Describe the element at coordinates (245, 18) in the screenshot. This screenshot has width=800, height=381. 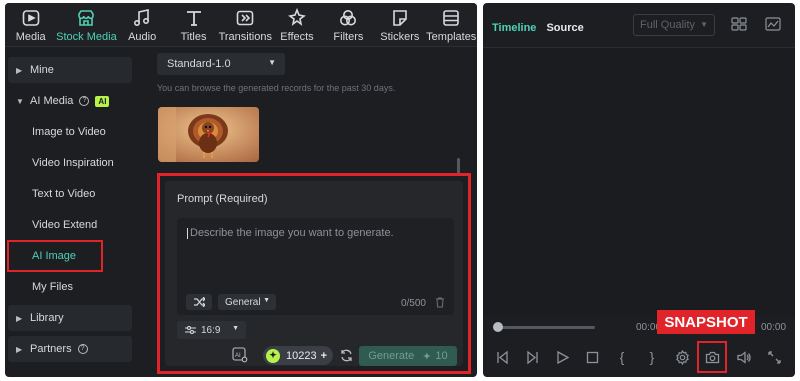
I see `transition-icon` at that location.